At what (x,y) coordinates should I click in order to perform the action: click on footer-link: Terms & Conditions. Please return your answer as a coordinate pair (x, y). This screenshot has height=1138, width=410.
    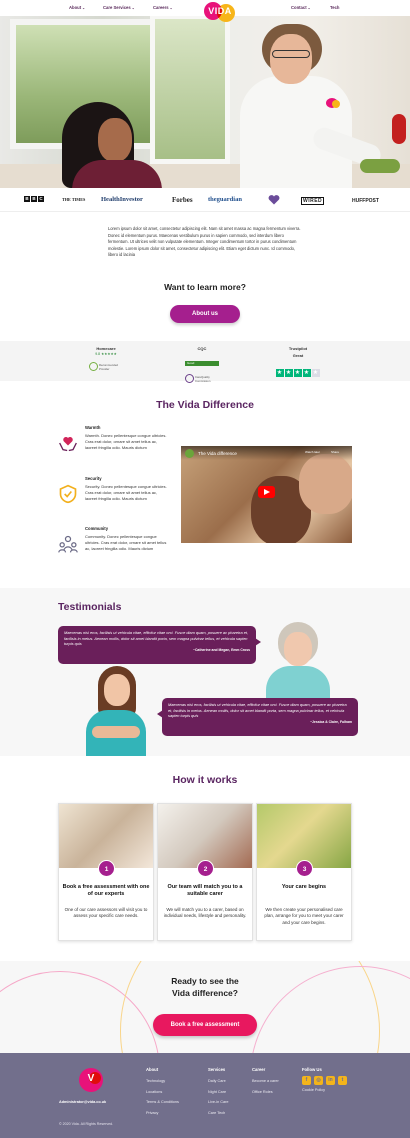
    Looking at the image, I should click on (162, 1102).